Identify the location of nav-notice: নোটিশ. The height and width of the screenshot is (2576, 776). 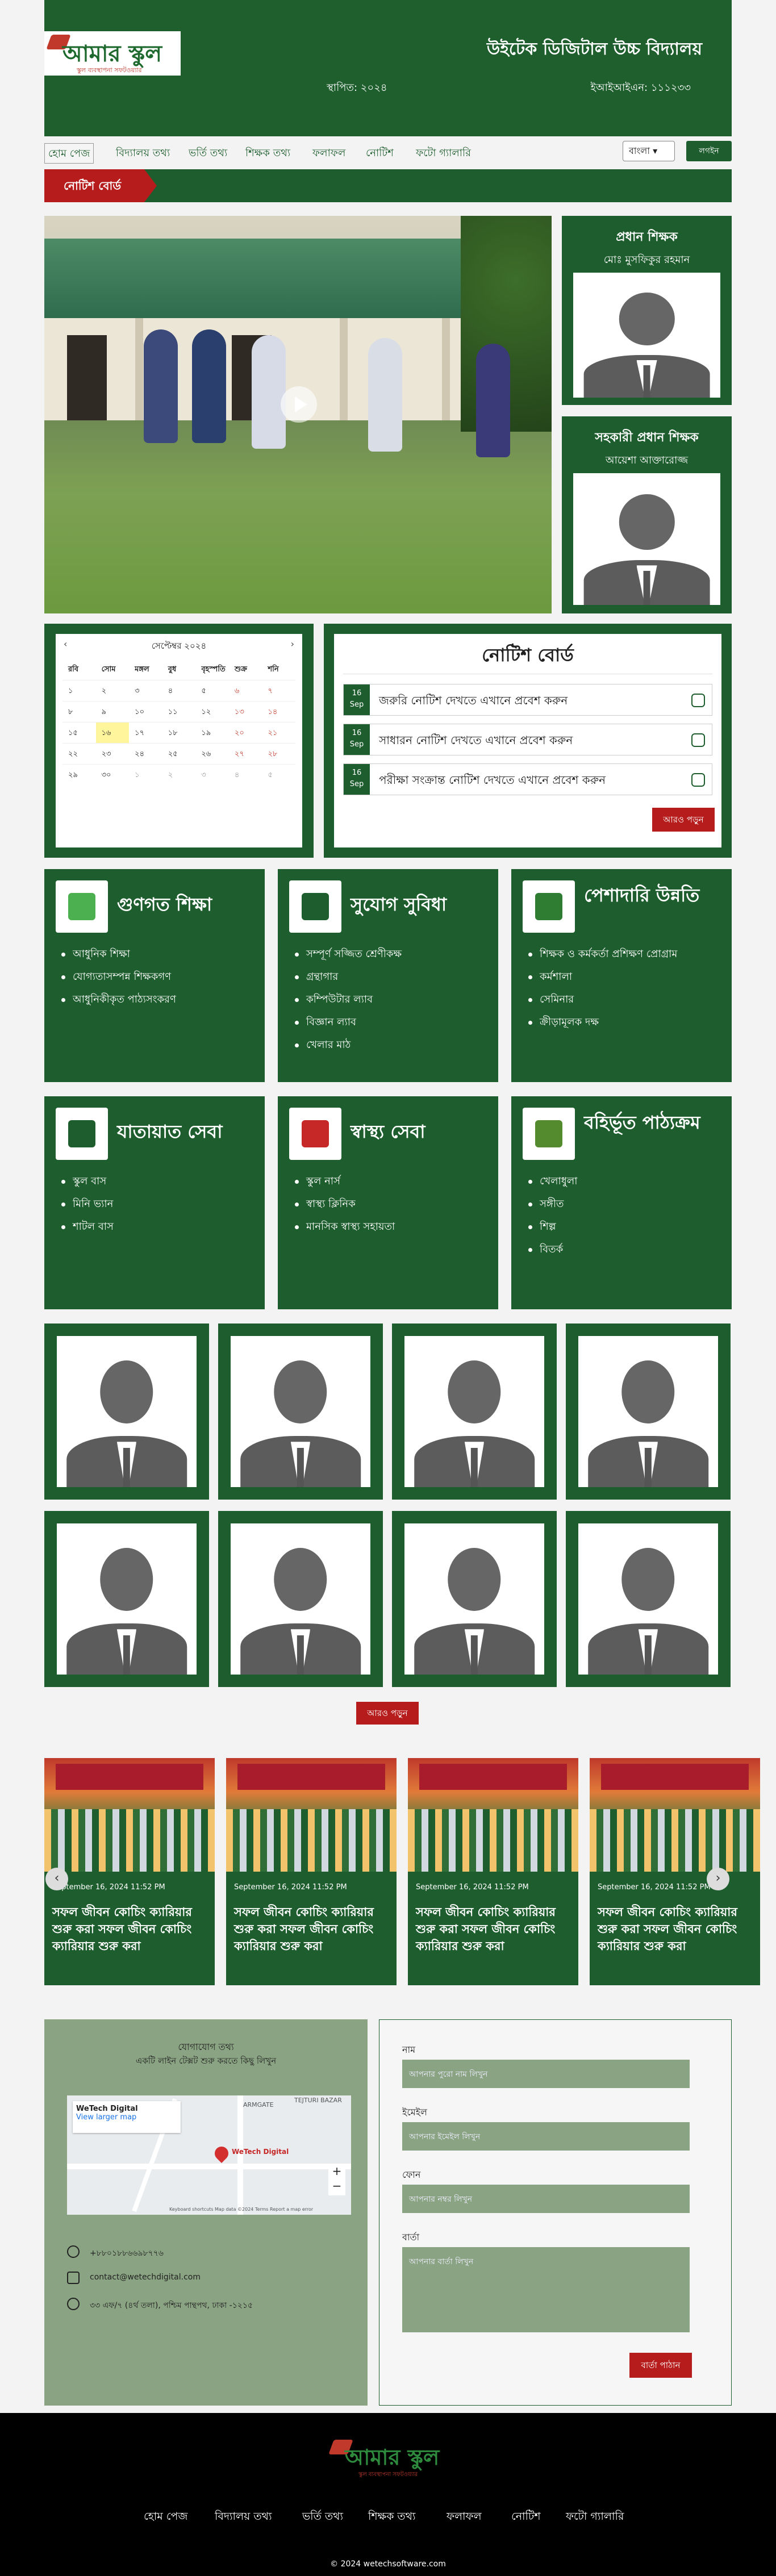
(379, 153).